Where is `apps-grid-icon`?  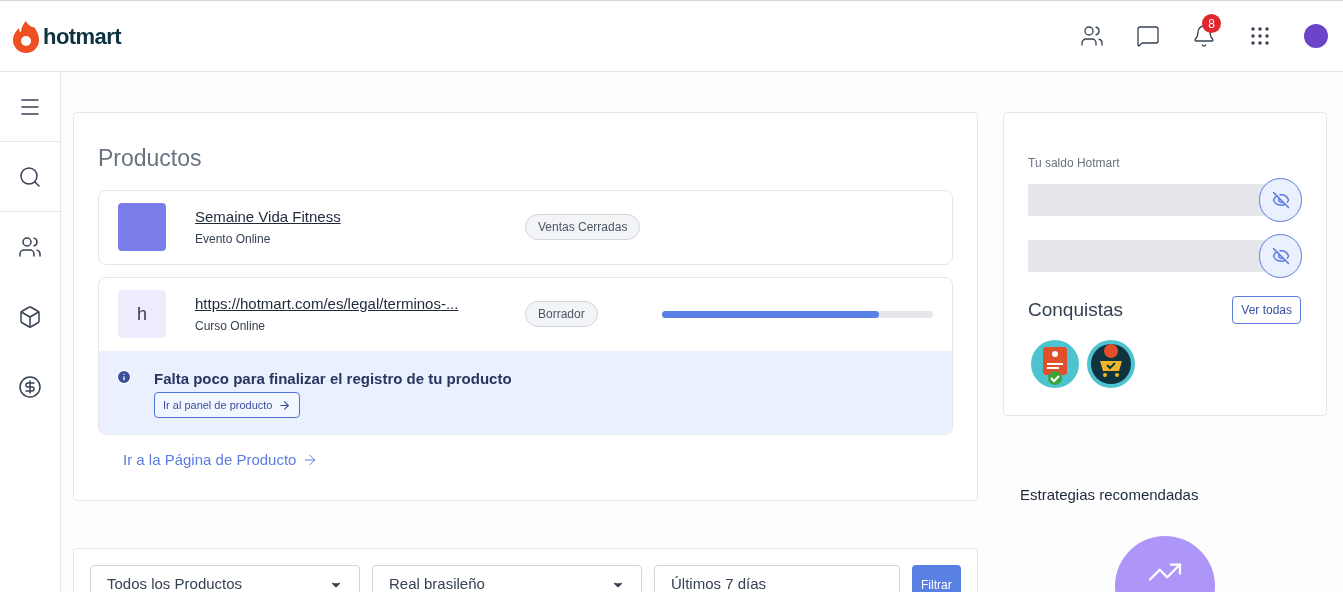 apps-grid-icon is located at coordinates (1260, 36).